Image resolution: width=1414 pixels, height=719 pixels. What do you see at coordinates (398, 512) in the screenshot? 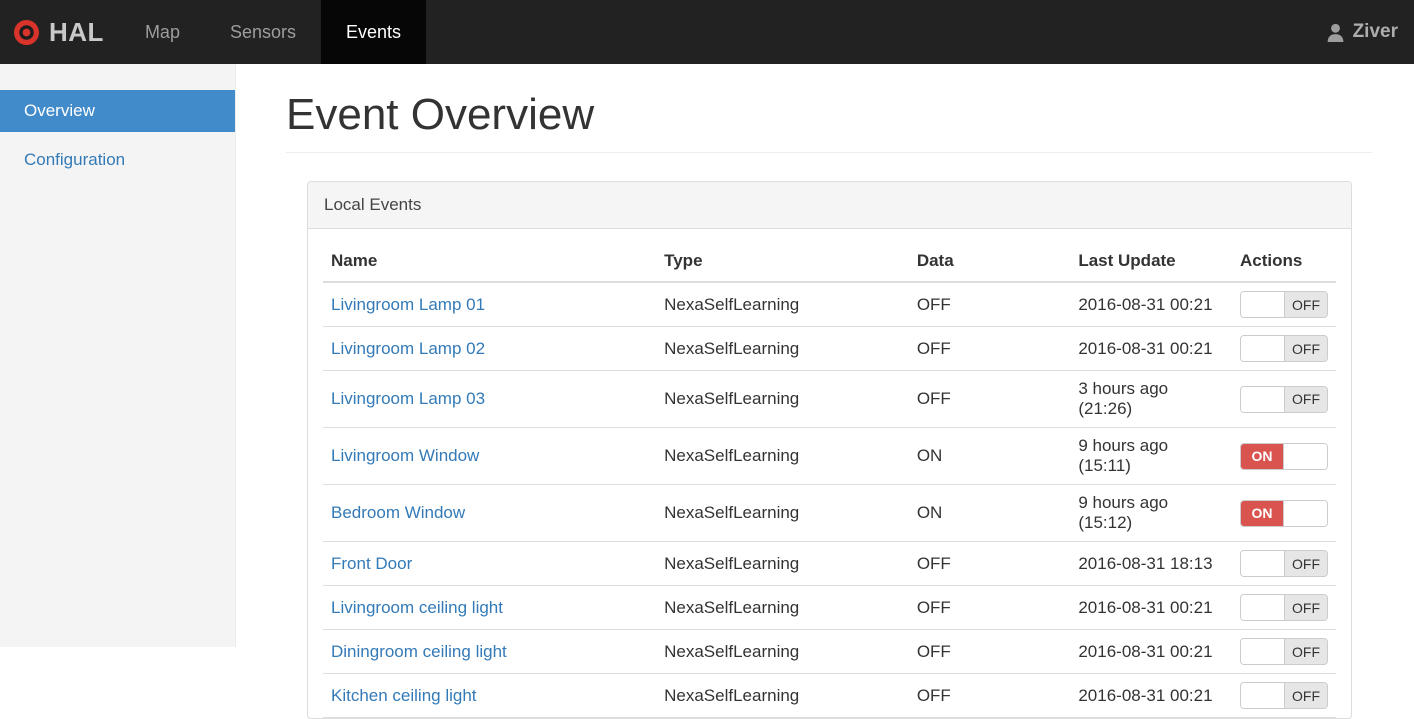
I see `event-name-link: Bedroom Window` at bounding box center [398, 512].